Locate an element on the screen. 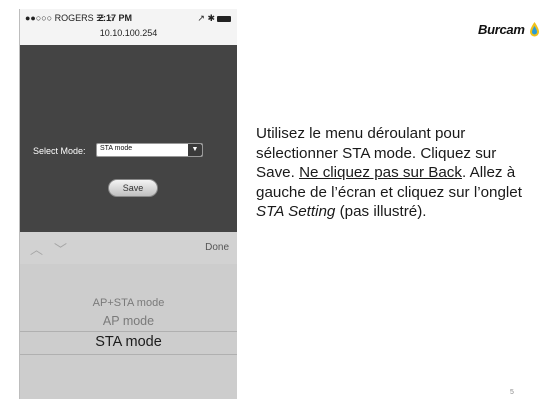 This screenshot has width=547, height=413. select-mode-label: Select Mode: is located at coordinates (59, 151).